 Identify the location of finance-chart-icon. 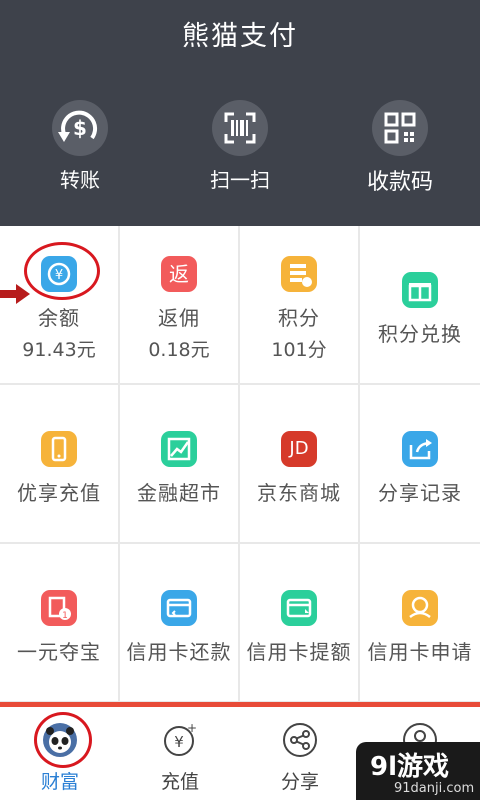
(179, 449).